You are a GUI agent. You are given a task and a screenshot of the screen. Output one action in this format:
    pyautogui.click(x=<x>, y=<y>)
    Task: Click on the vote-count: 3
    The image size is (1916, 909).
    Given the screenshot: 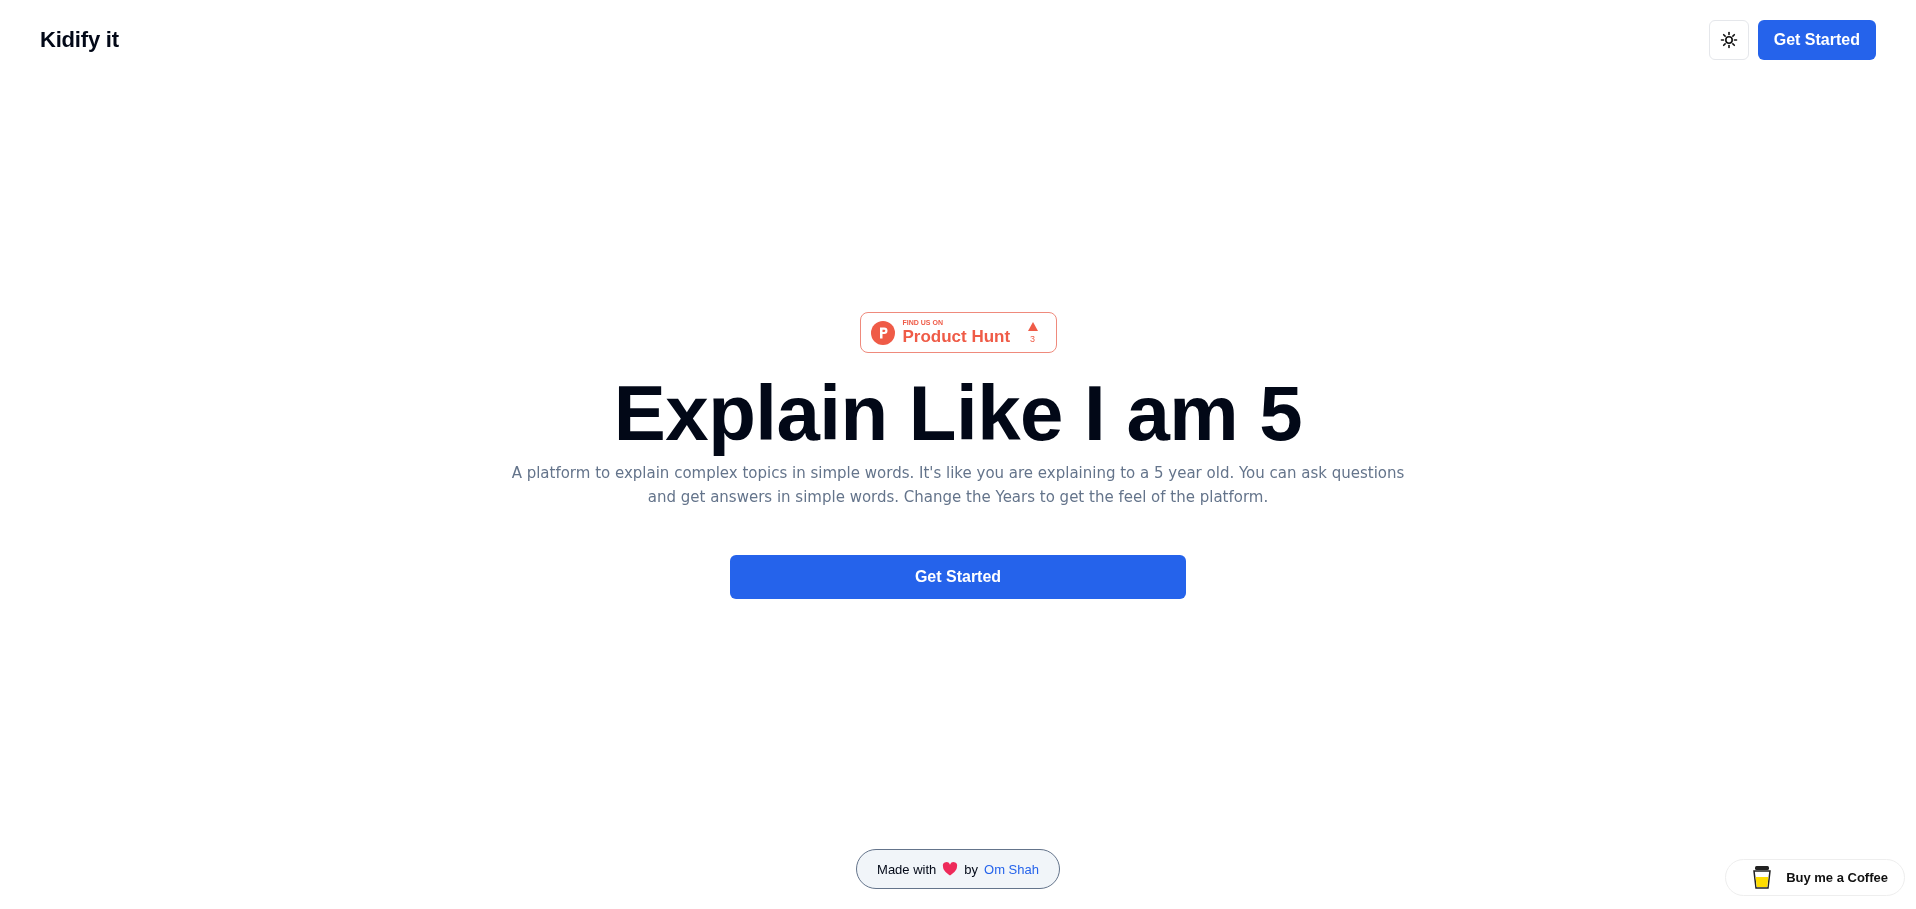 What is the action you would take?
    pyautogui.click(x=1032, y=338)
    